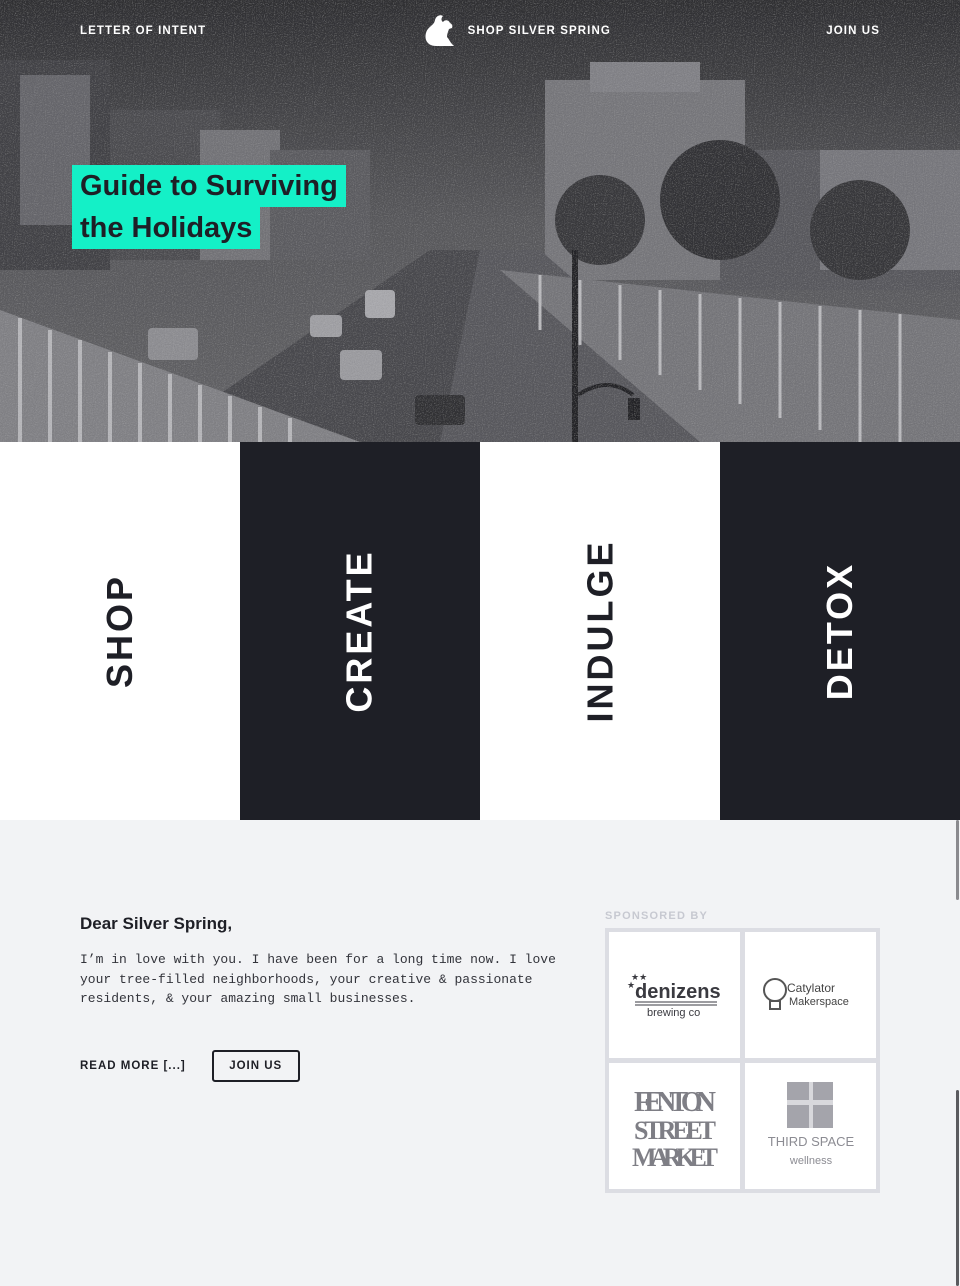  I want to click on nav-join-us-link: JOIN US, so click(853, 31).